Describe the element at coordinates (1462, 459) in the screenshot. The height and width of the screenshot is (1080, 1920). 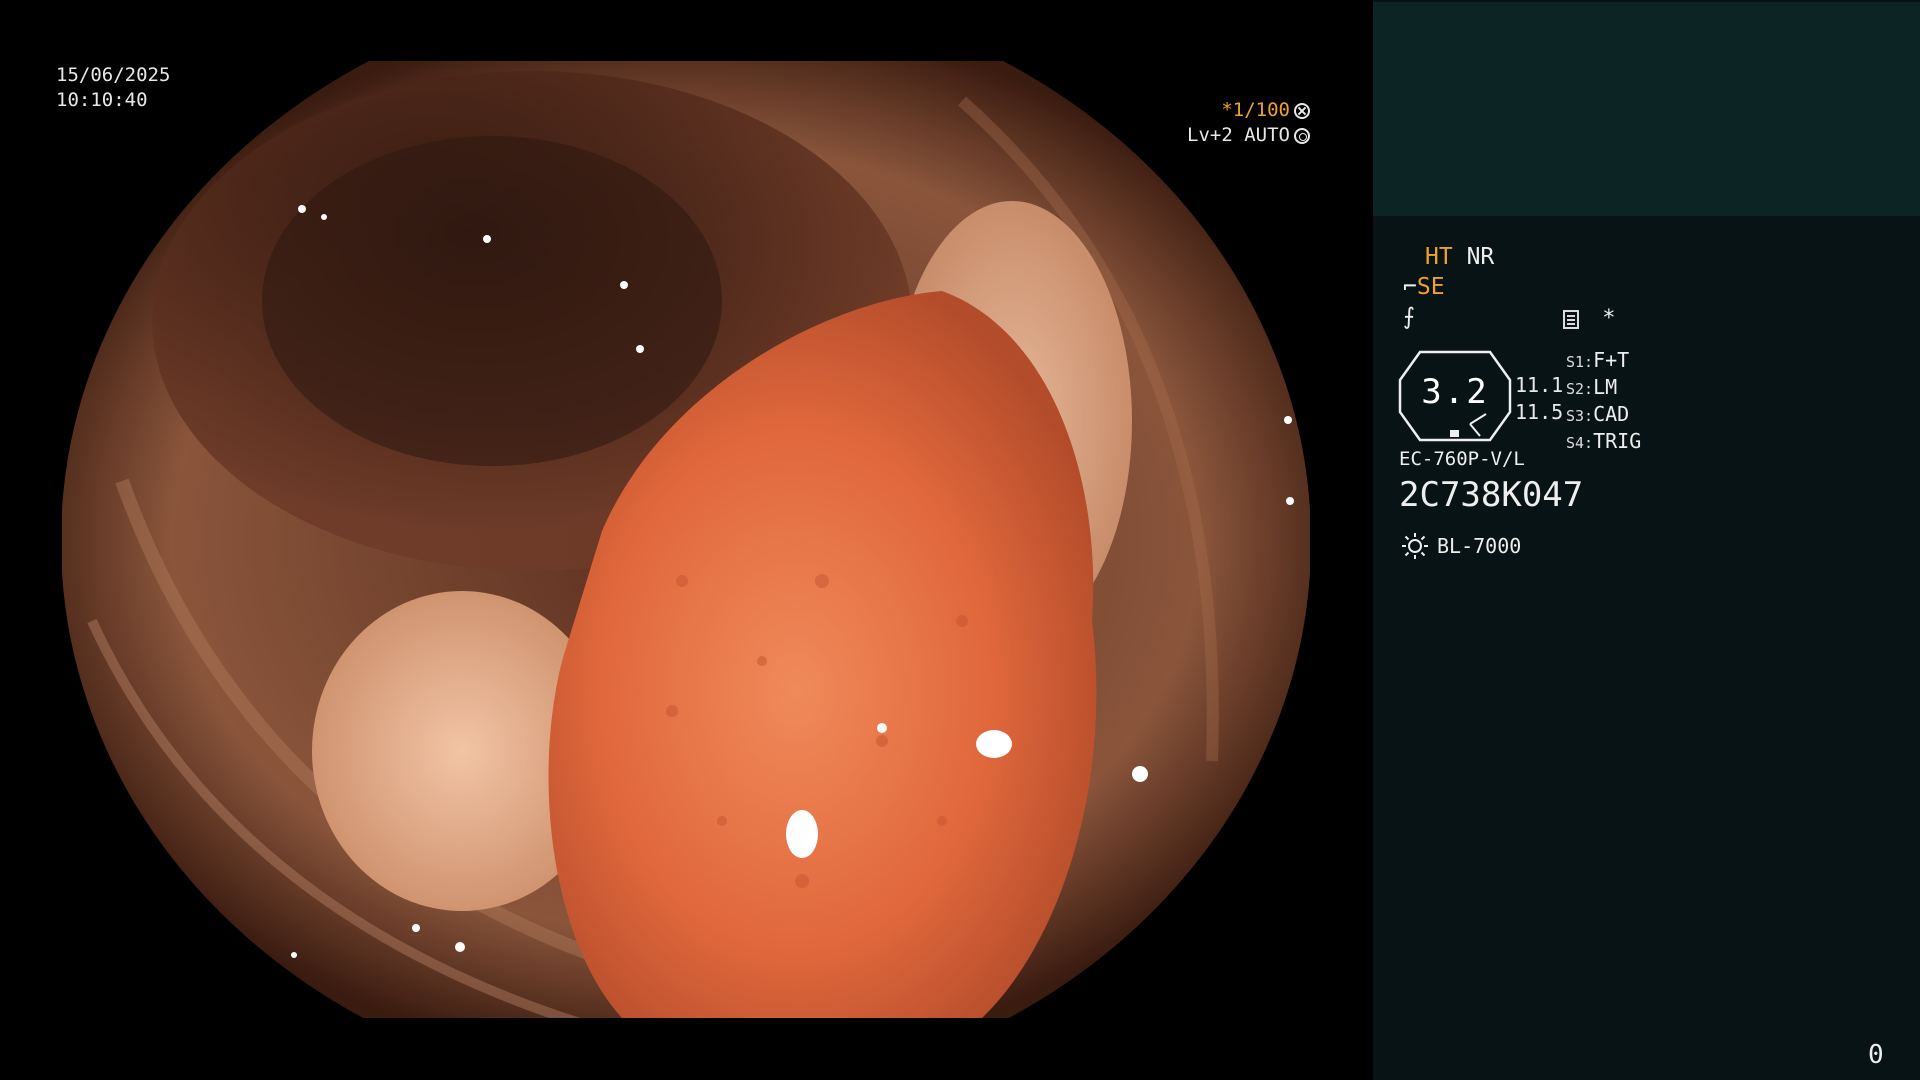
I see `scope-model: EC-760P-V/L` at that location.